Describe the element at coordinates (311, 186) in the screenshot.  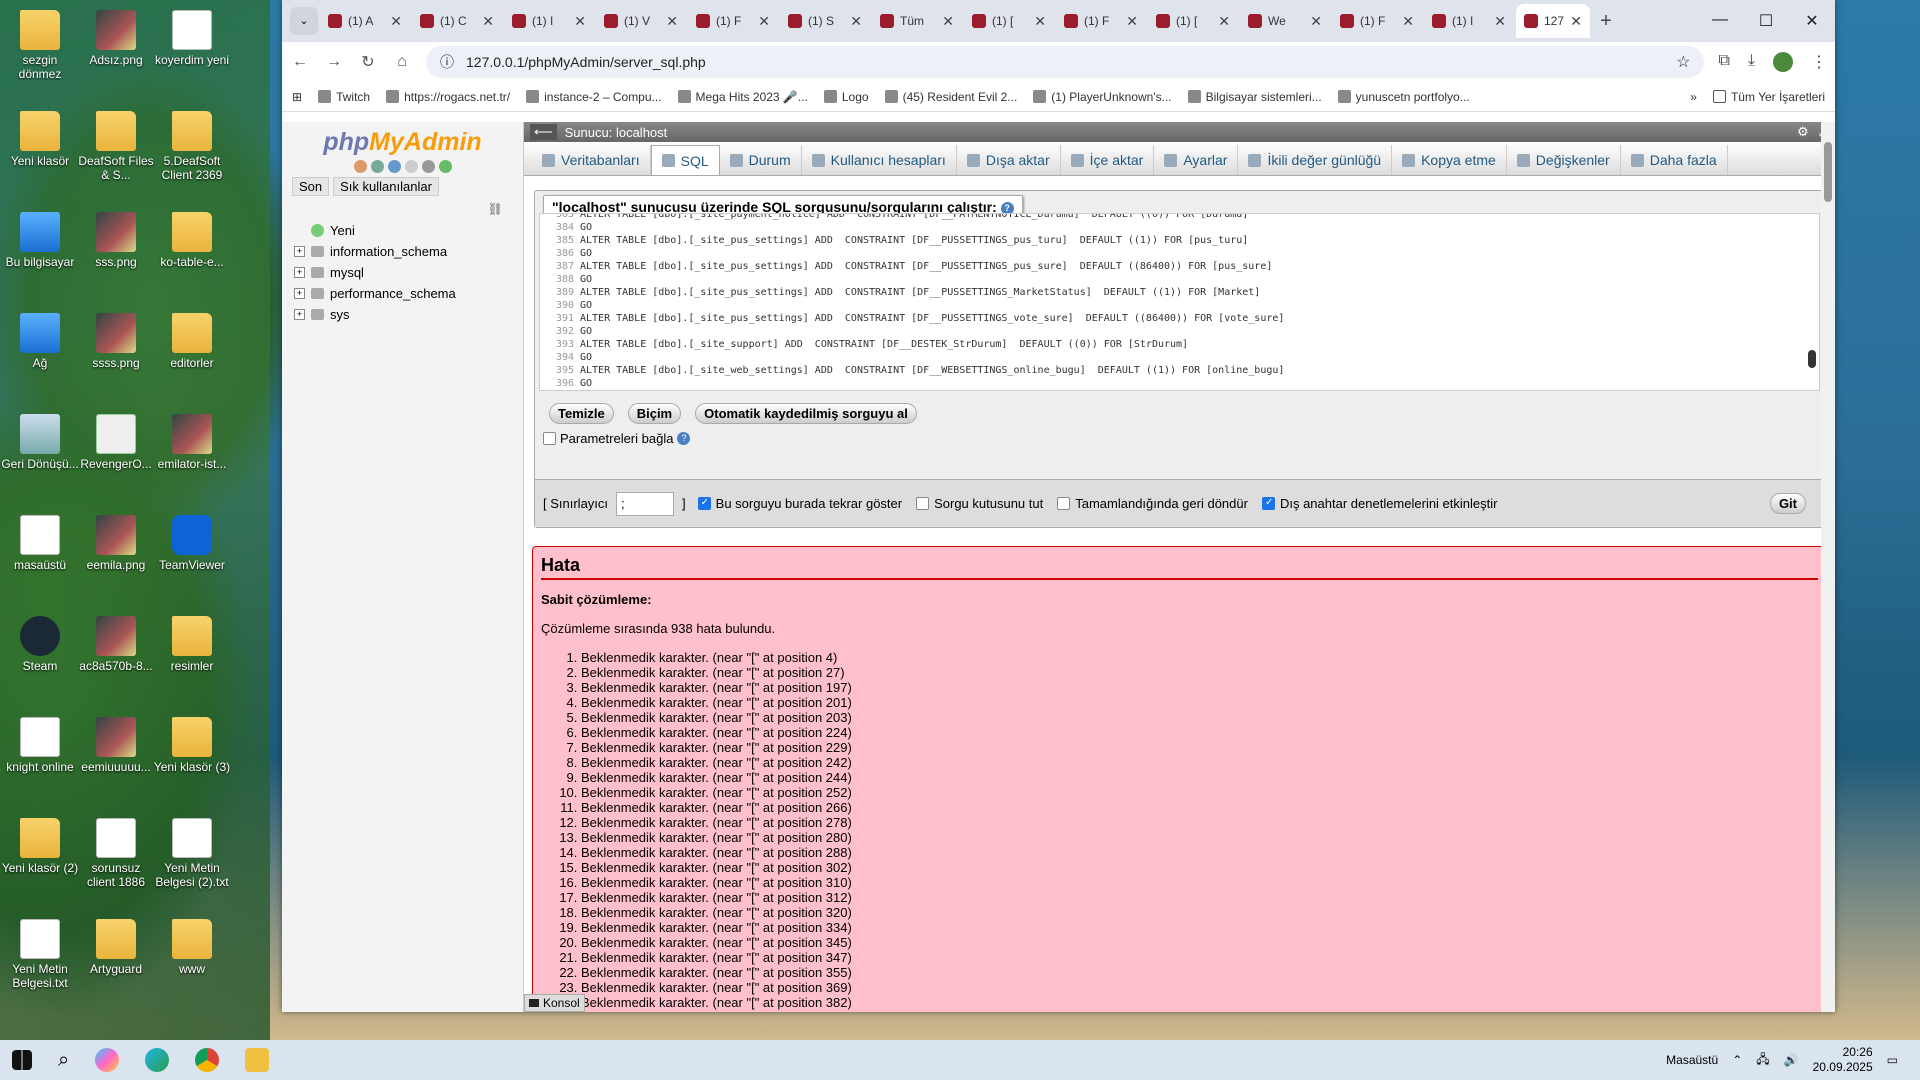
I see `recent-tab: Son` at that location.